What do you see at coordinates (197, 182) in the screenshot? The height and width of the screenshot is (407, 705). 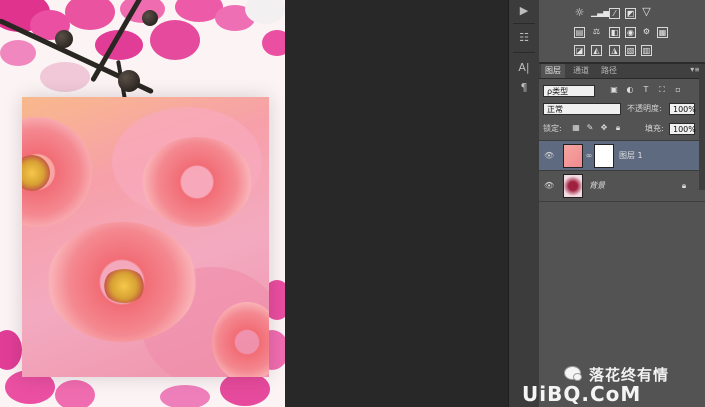 I see `gerbera-flower` at bounding box center [197, 182].